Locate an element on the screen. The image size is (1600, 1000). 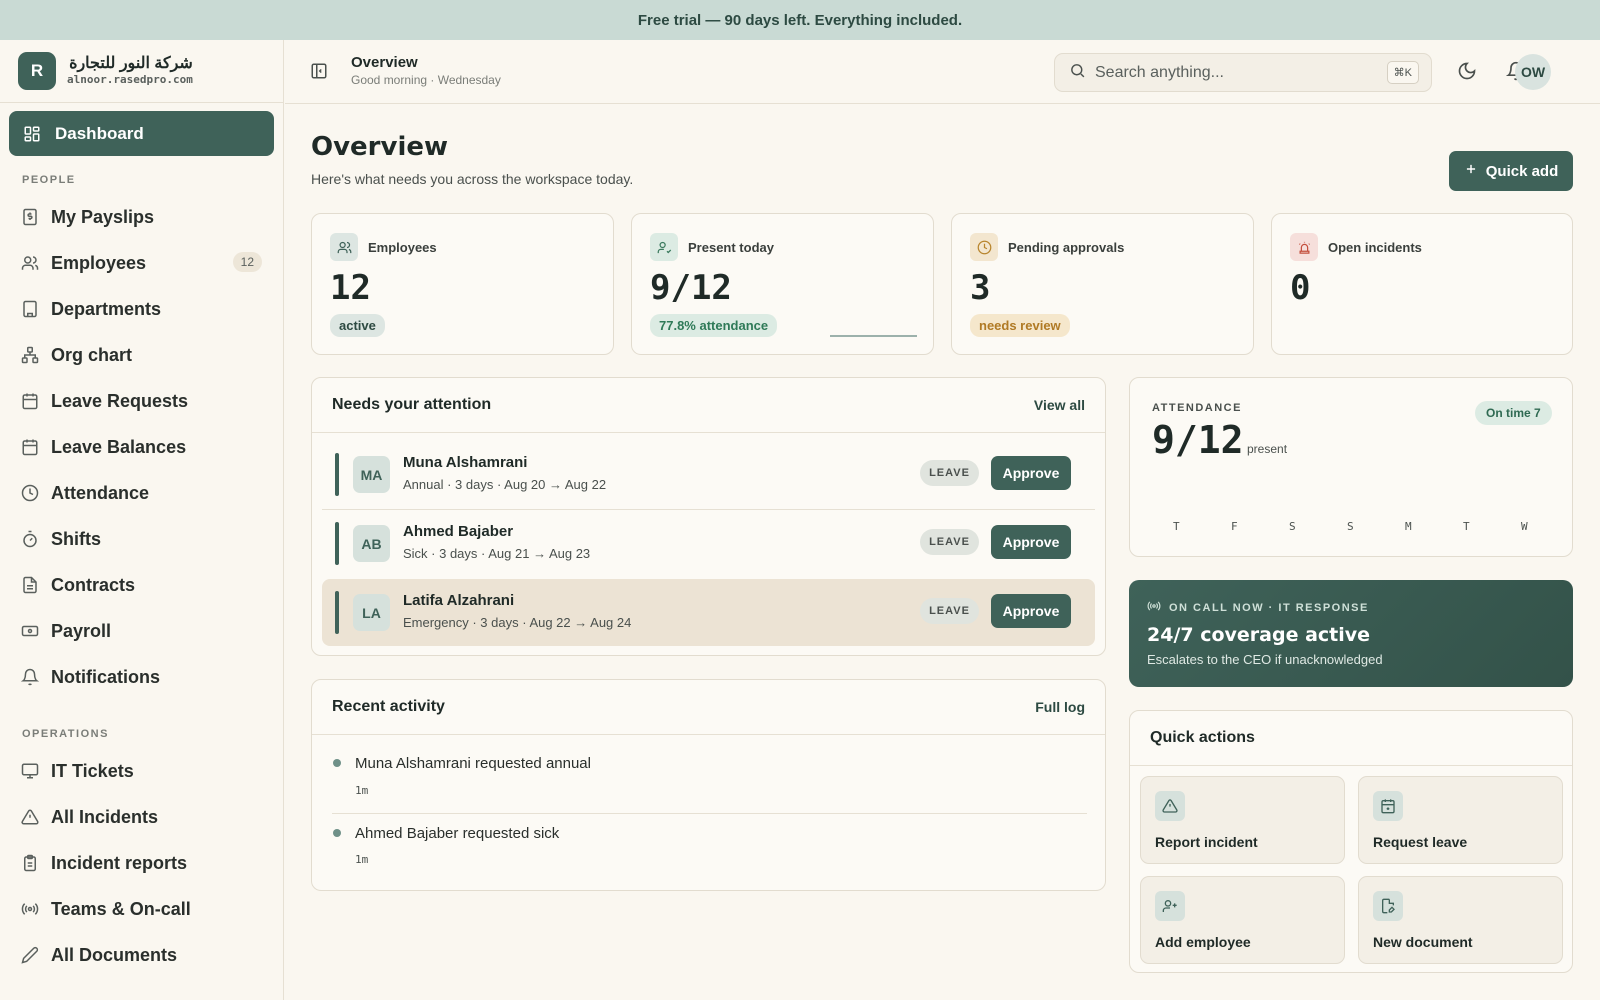
sidebar-item-attendance: Attendance is located at coordinates (141, 493).